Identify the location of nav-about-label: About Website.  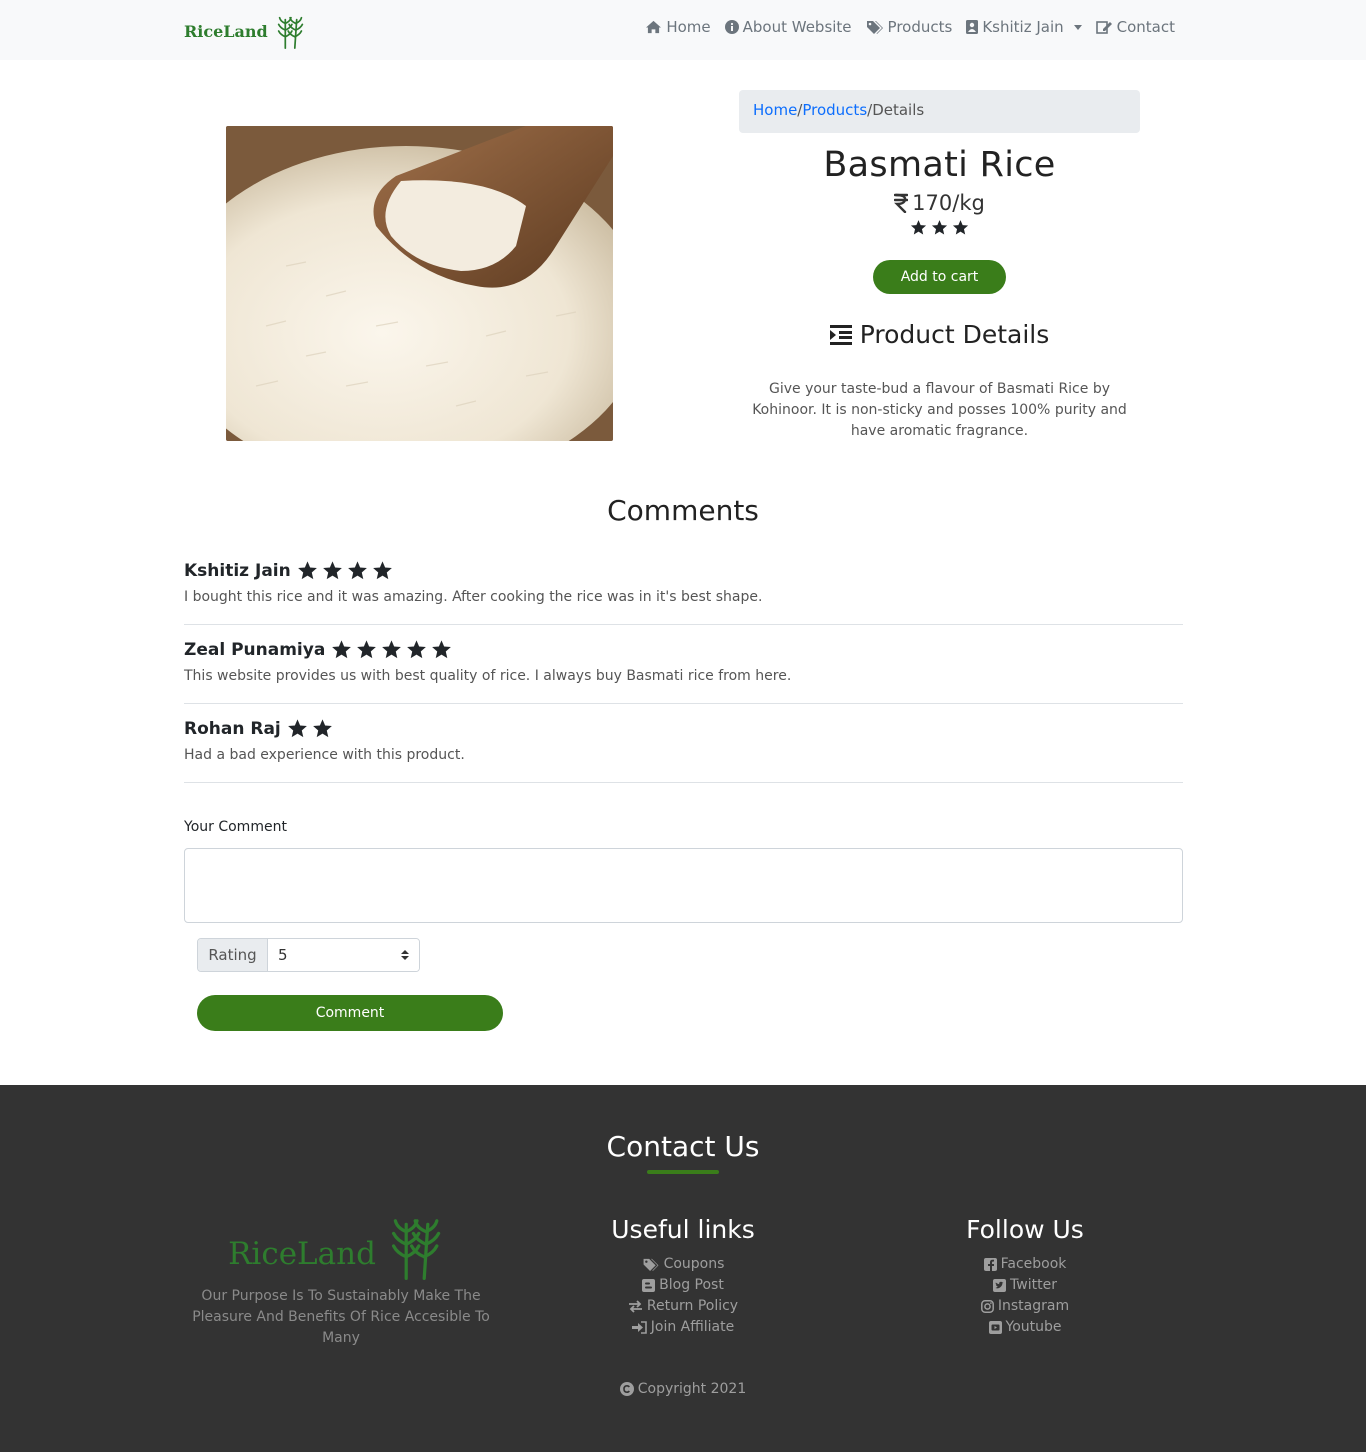
(797, 27).